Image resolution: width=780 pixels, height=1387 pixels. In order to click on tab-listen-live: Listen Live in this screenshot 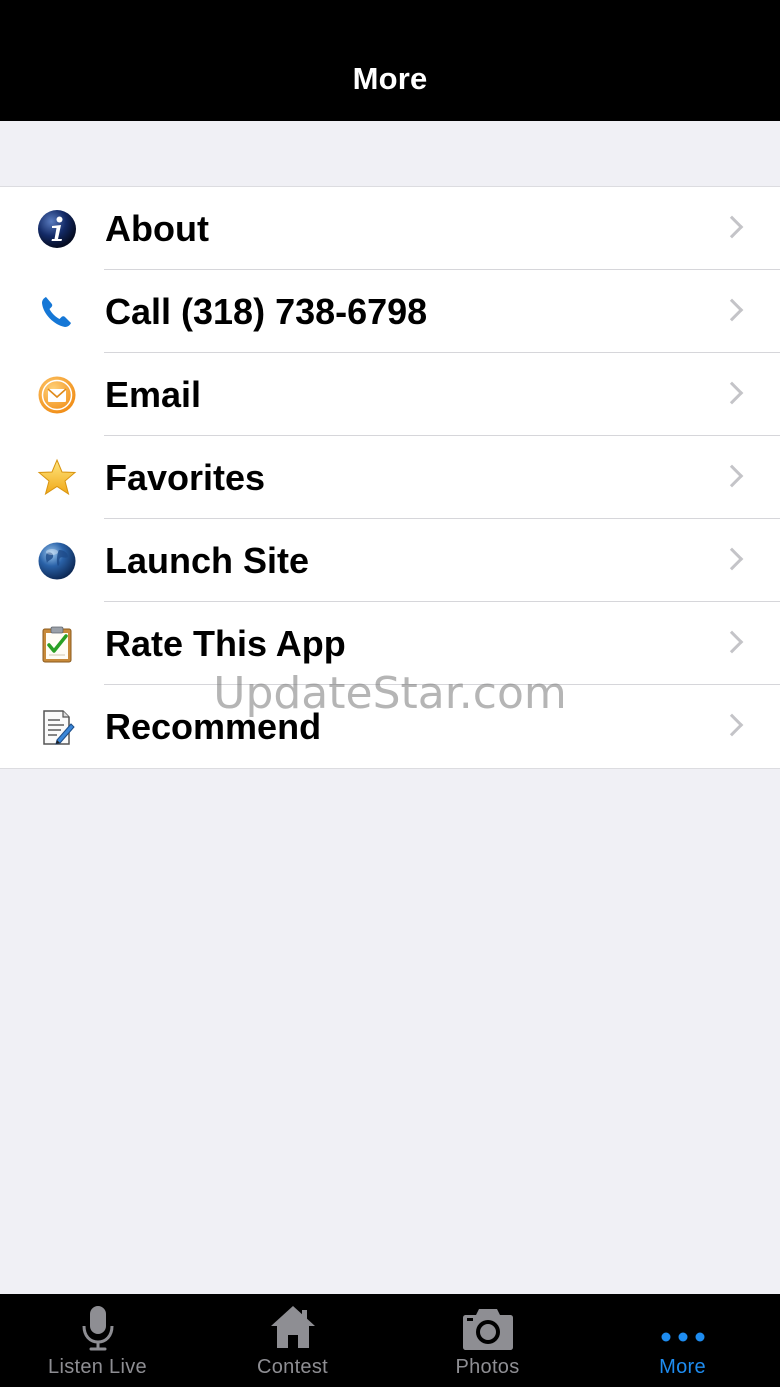, I will do `click(97, 1340)`.